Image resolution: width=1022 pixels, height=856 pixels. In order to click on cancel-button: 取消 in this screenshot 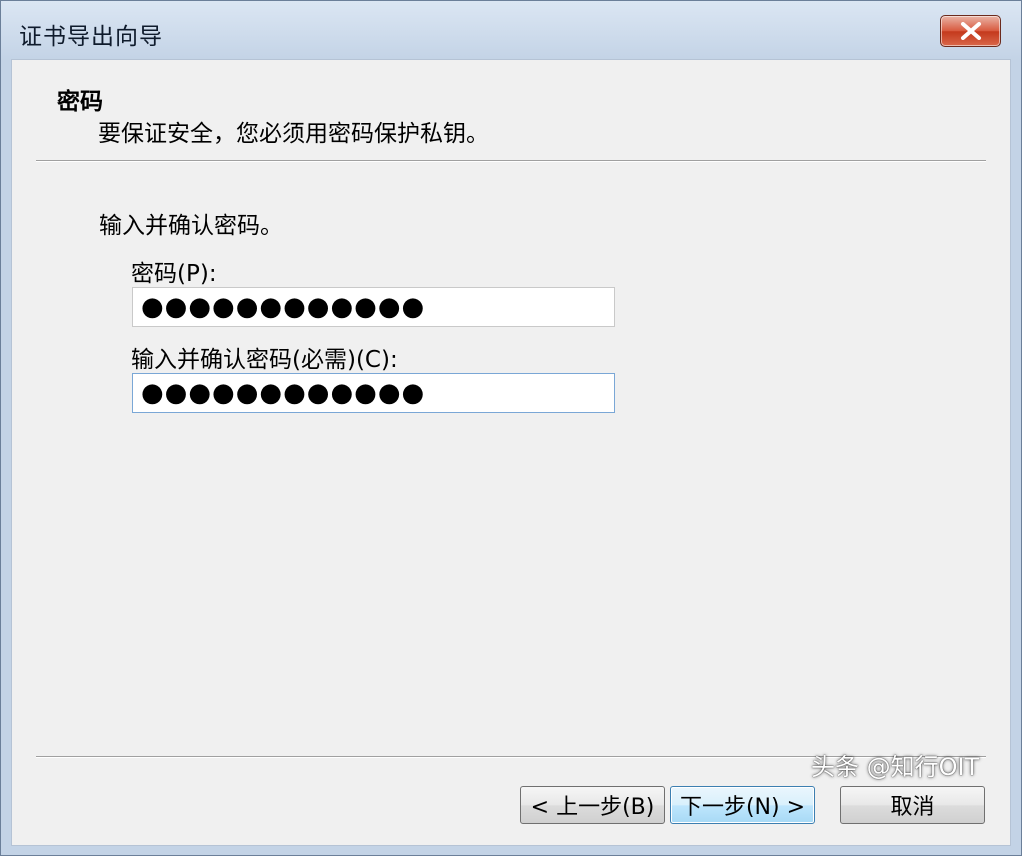, I will do `click(912, 805)`.